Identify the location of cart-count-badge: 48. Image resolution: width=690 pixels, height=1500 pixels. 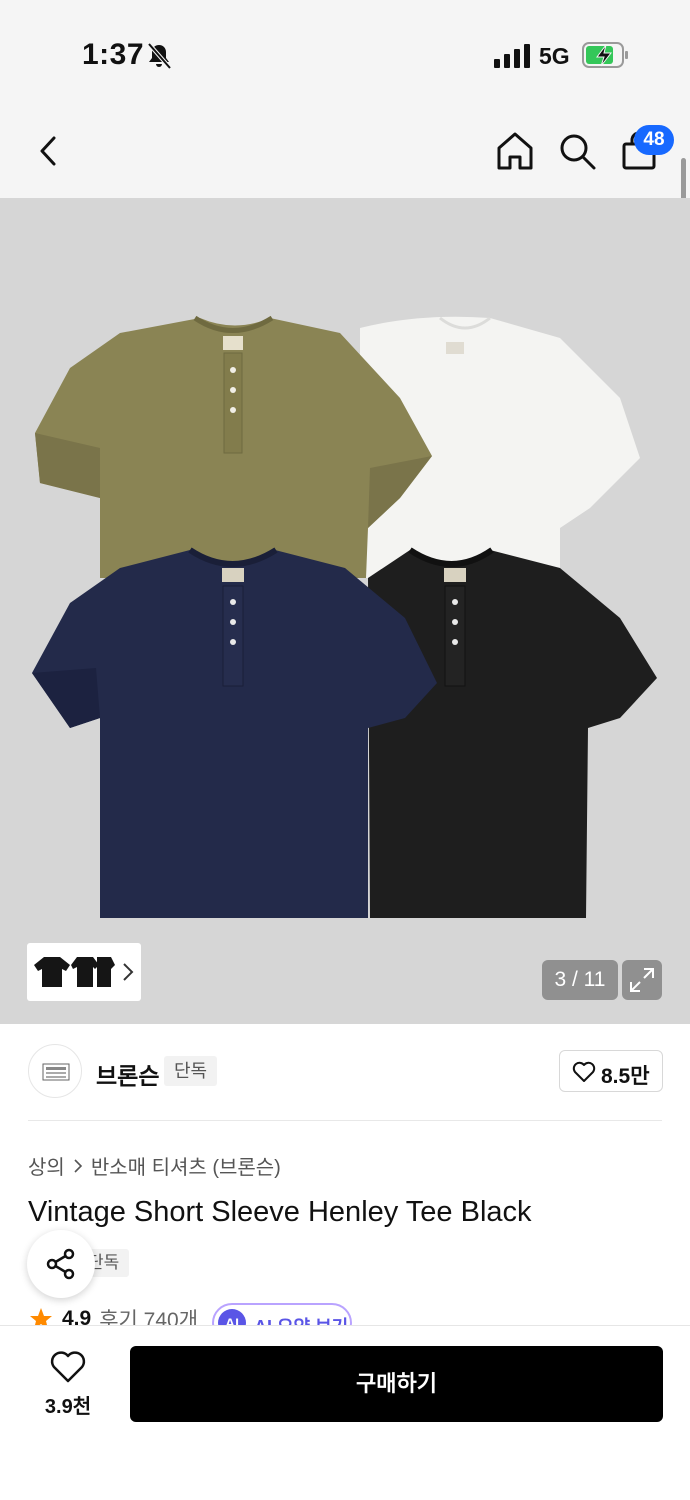
(654, 140).